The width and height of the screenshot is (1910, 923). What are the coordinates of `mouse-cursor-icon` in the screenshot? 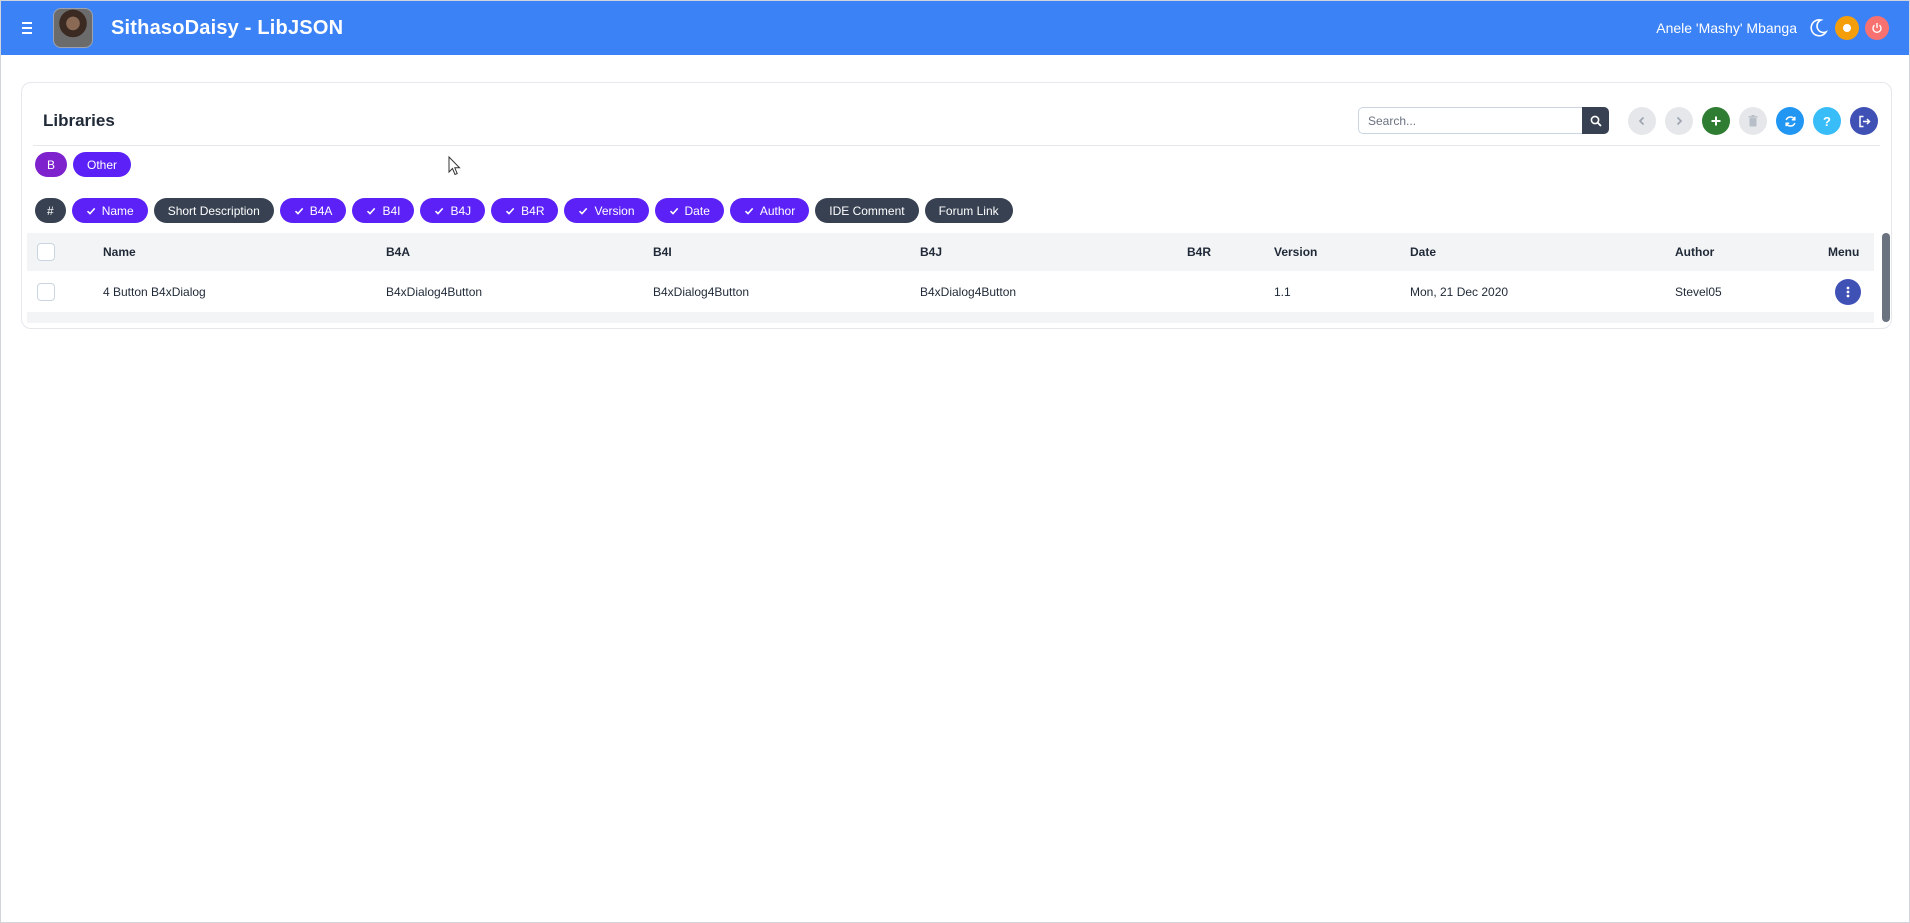 It's located at (454, 166).